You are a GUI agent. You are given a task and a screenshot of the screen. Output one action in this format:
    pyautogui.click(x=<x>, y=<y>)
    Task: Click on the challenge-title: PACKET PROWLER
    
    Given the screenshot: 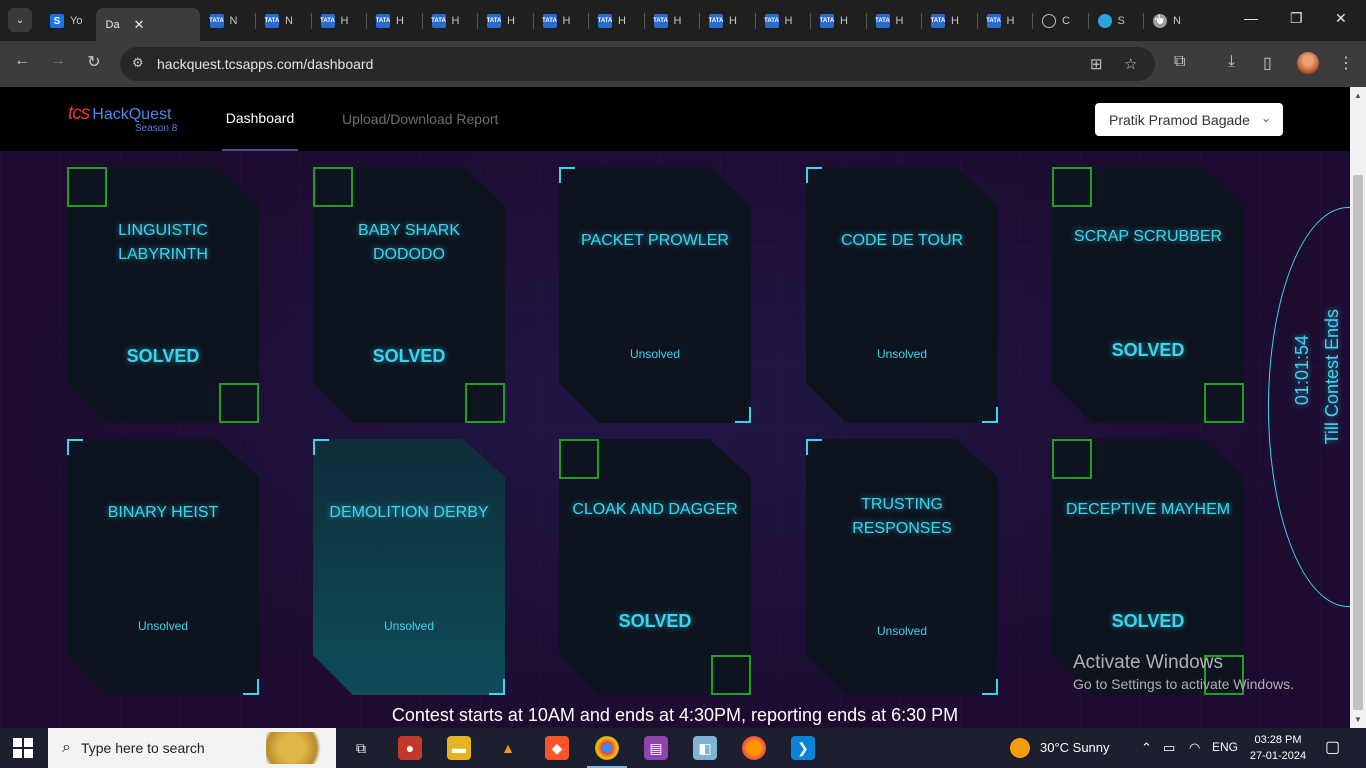 What is the action you would take?
    pyautogui.click(x=655, y=240)
    